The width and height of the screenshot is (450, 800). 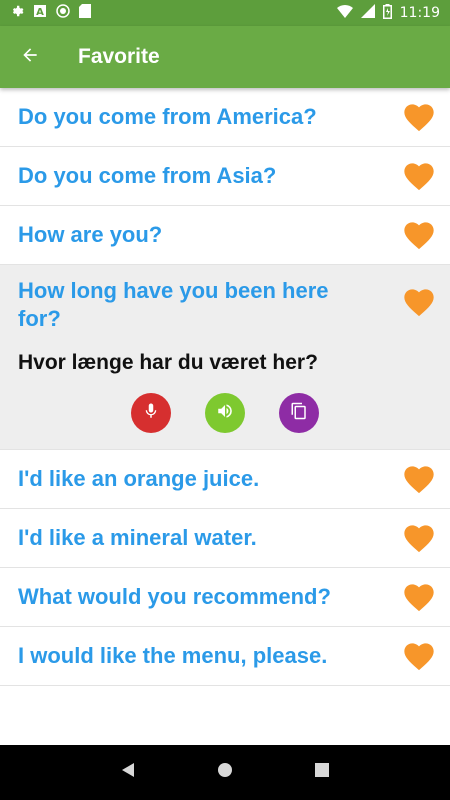 I want to click on copy-button, so click(x=299, y=413).